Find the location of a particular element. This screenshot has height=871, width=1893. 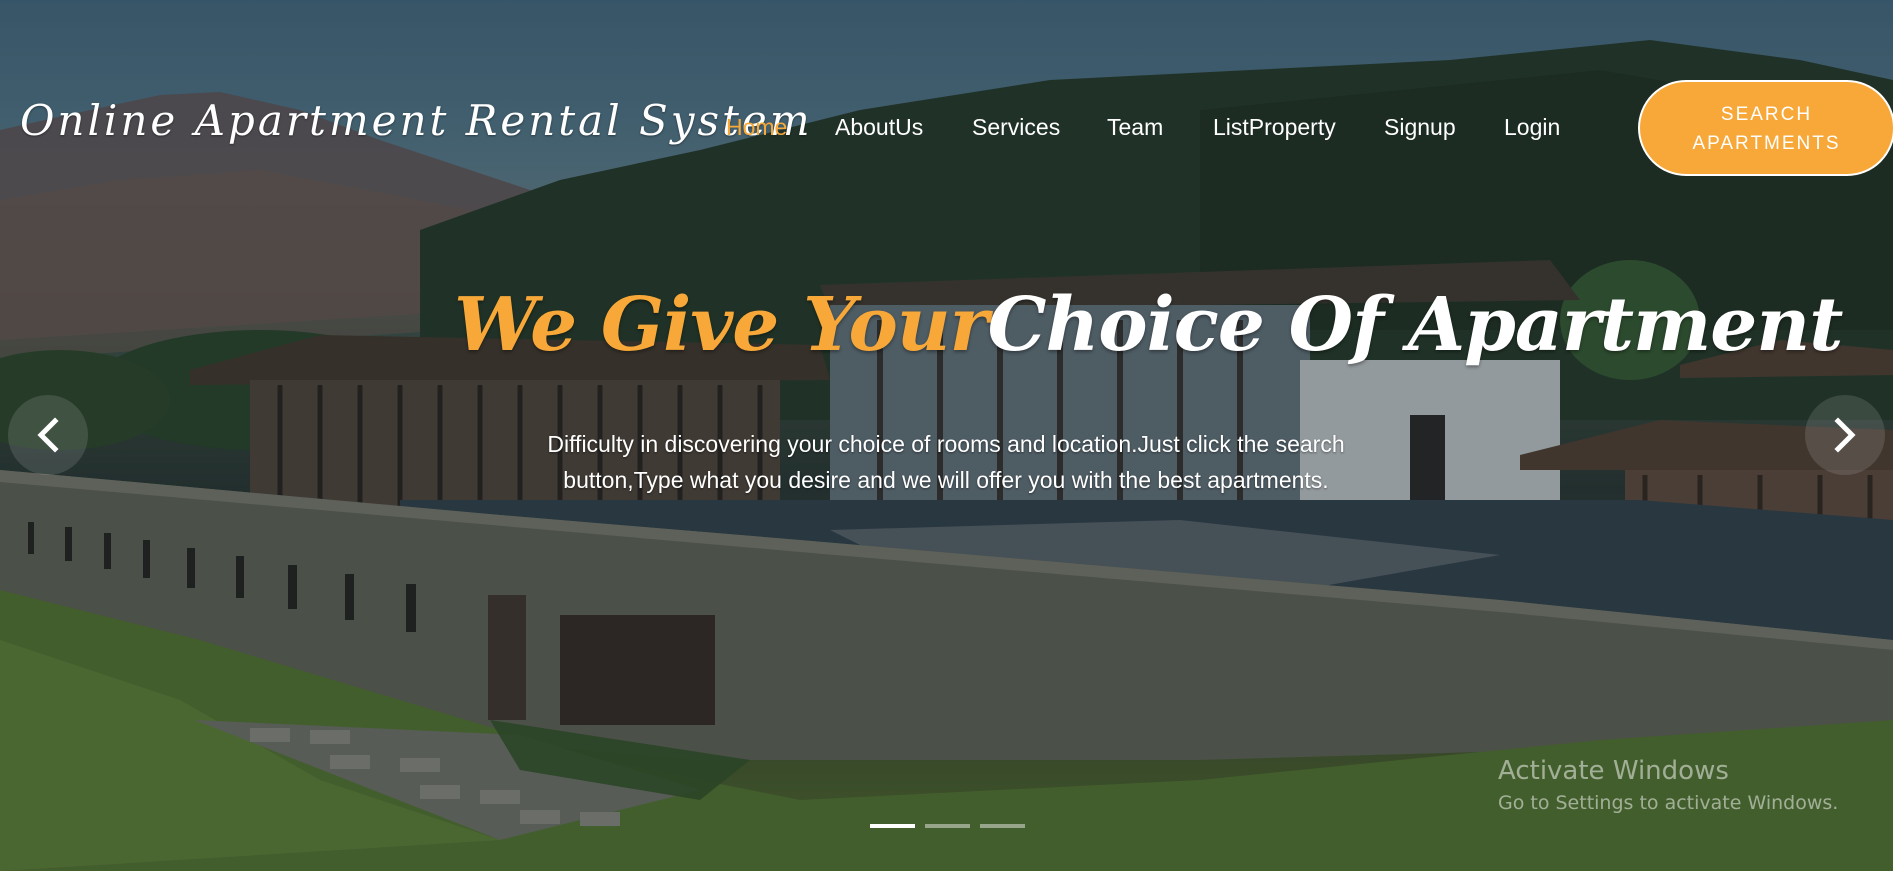

search-apartments-button: SEARCH APARTMENTS is located at coordinates (1765, 128).